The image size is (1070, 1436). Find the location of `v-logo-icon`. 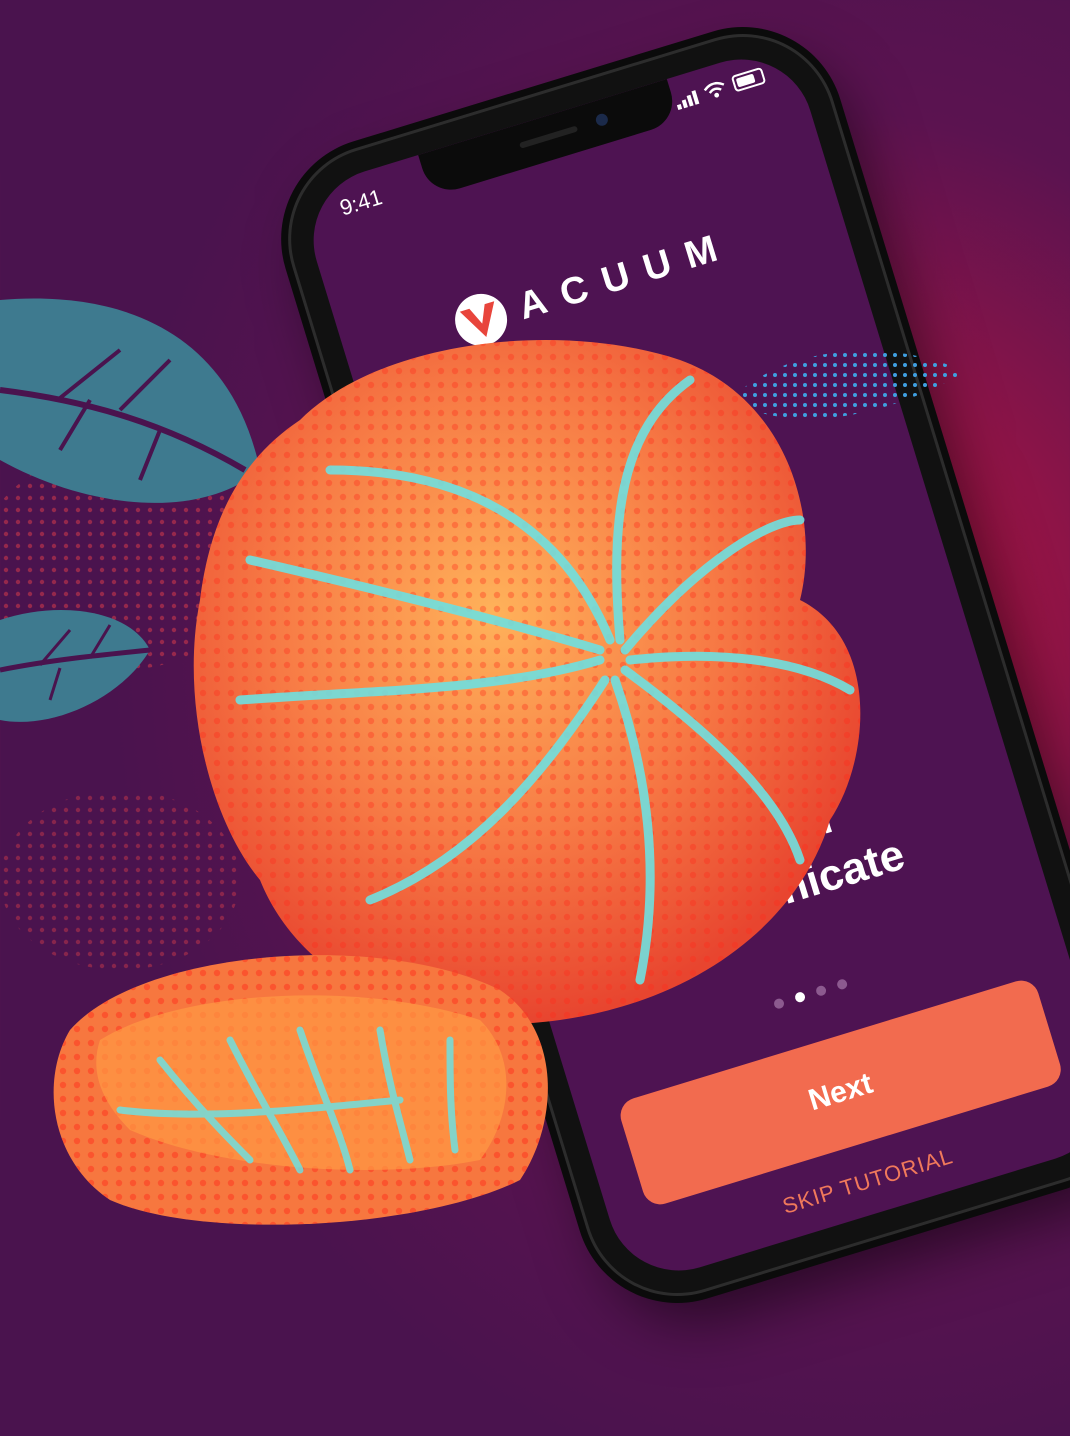

v-logo-icon is located at coordinates (481, 320).